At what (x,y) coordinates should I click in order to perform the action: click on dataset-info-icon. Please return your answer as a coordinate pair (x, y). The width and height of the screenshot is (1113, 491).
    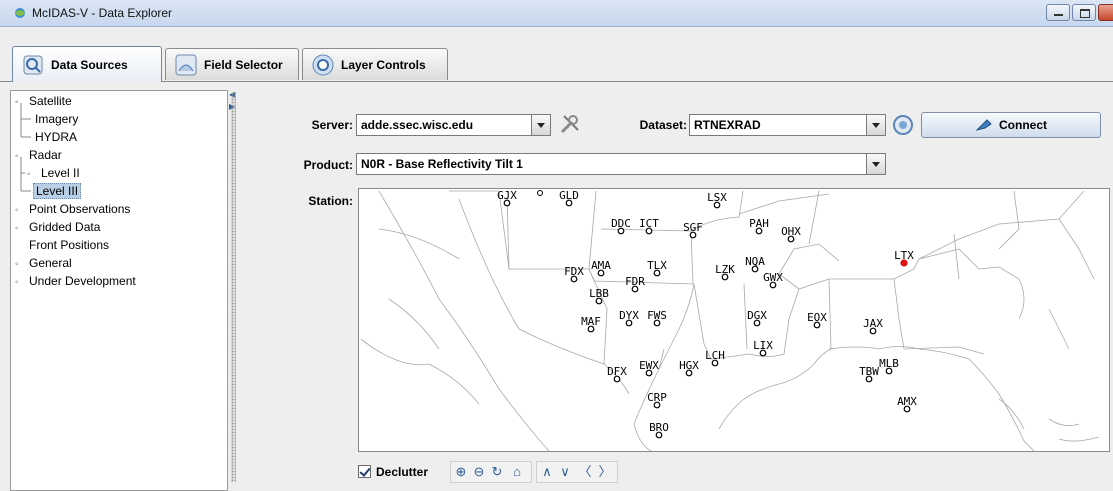
    Looking at the image, I should click on (903, 125).